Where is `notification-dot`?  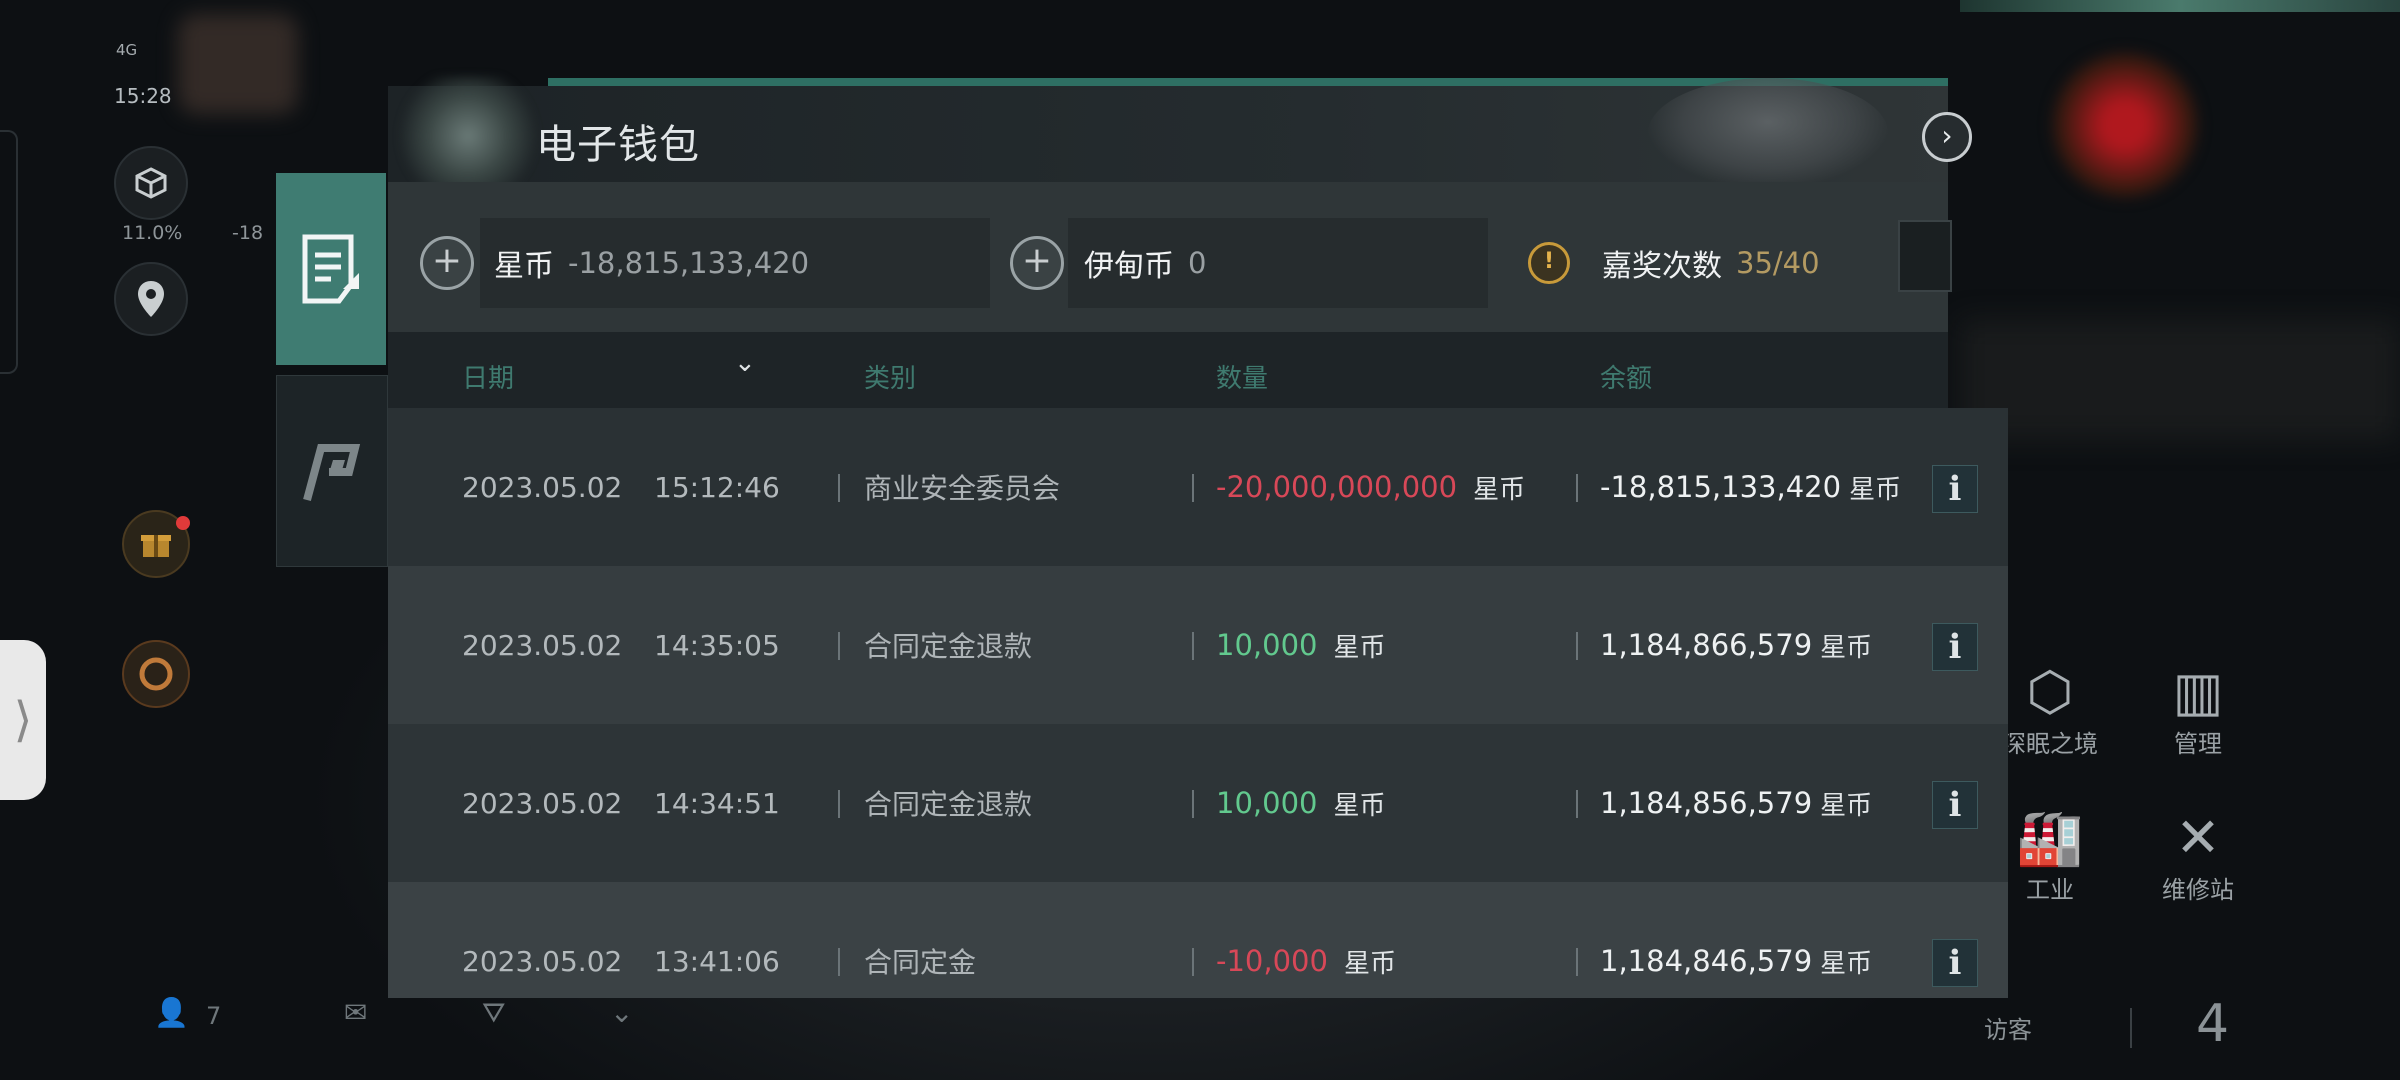
notification-dot is located at coordinates (183, 523).